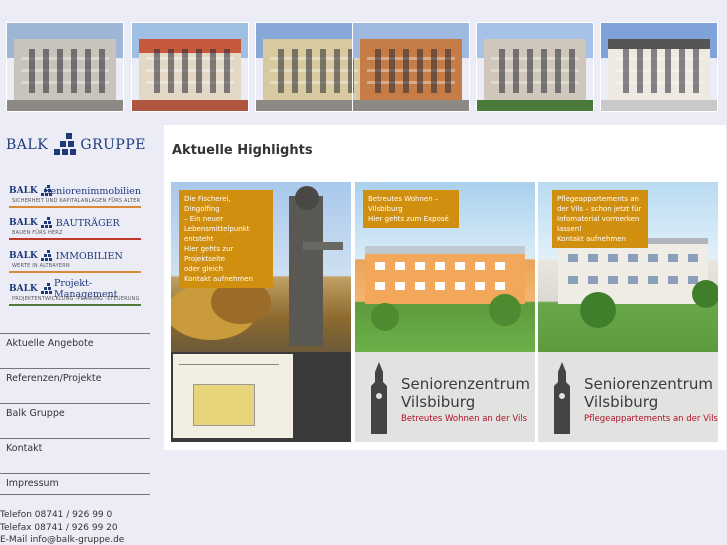  What do you see at coordinates (76, 201) in the screenshot?
I see `brand-tagline: SICHERHEIT UND KAPITALANLAGEN FÜRS ALTER` at bounding box center [76, 201].